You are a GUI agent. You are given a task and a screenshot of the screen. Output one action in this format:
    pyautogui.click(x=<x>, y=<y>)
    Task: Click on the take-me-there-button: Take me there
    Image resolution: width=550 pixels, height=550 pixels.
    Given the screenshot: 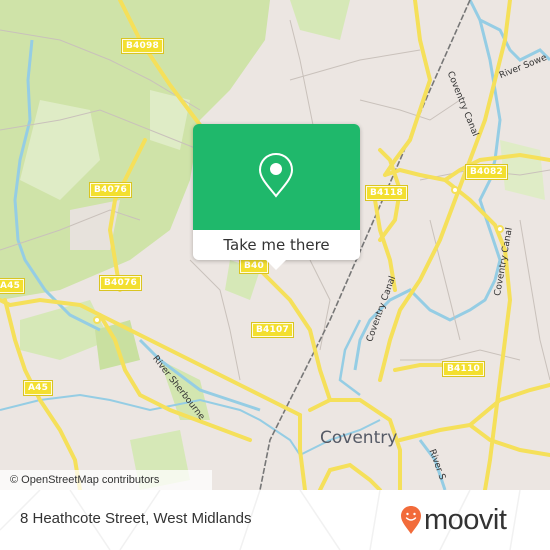 What is the action you would take?
    pyautogui.click(x=276, y=245)
    